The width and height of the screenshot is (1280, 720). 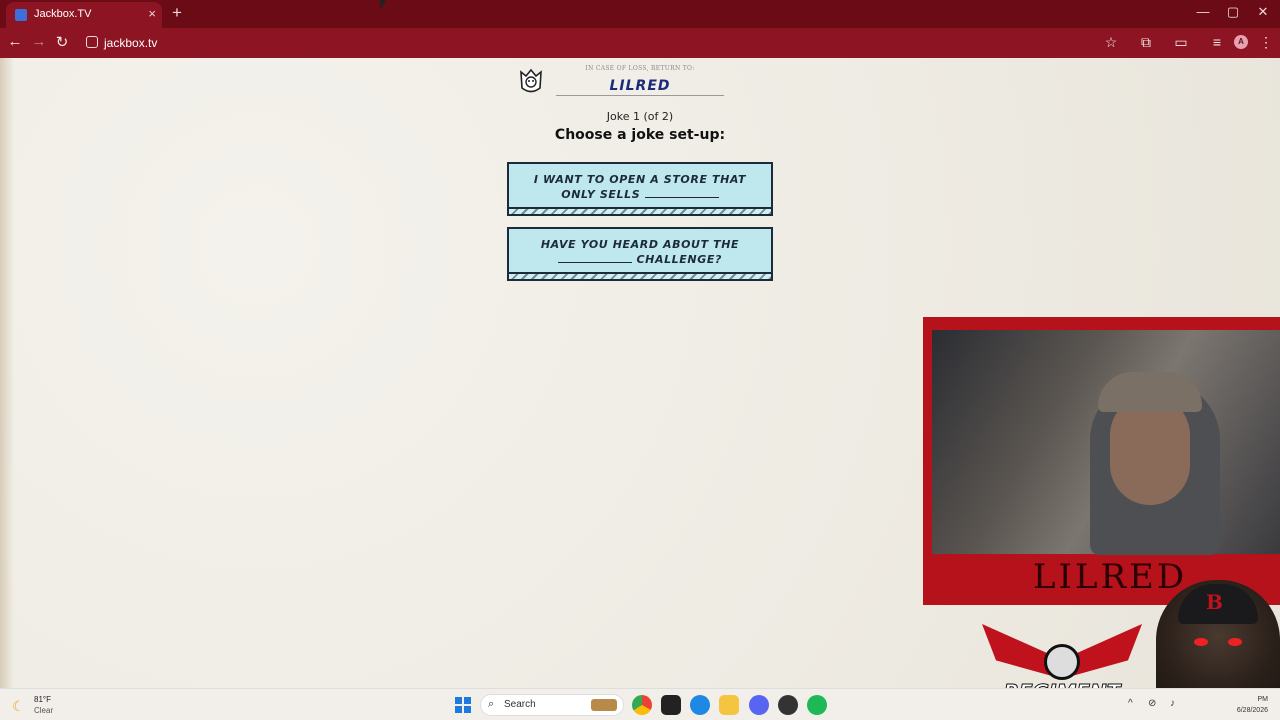 I want to click on weather-condition: Clear, so click(x=43, y=710).